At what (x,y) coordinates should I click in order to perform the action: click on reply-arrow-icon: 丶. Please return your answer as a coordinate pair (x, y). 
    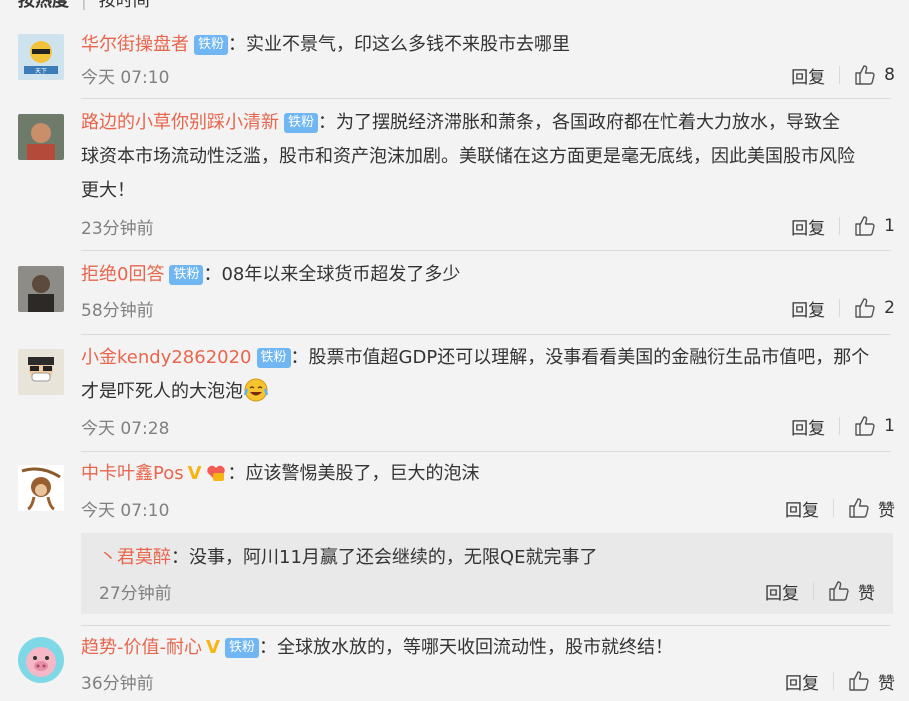
    Looking at the image, I should click on (108, 557).